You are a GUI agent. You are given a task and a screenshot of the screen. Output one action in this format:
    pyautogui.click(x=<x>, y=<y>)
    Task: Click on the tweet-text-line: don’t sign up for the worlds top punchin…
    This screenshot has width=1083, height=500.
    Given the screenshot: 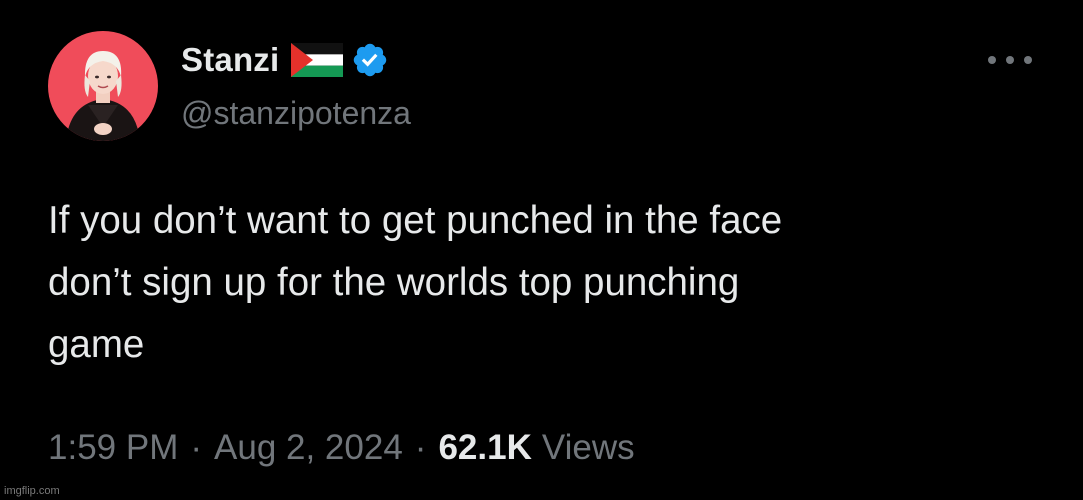 What is the action you would take?
    pyautogui.click(x=394, y=282)
    